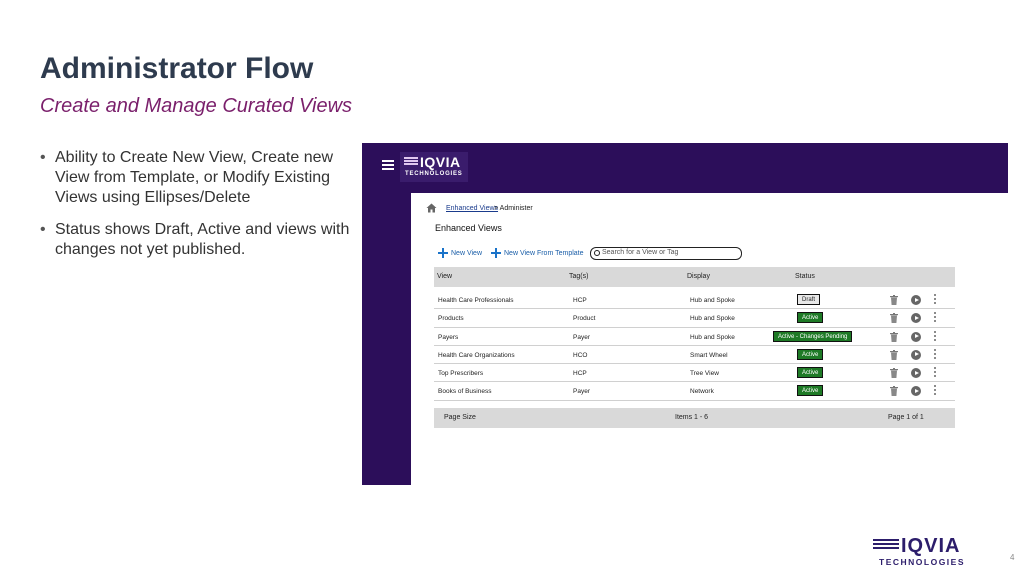  Describe the element at coordinates (513, 208) in the screenshot. I see `breadcrumb-current: > Administer` at that location.